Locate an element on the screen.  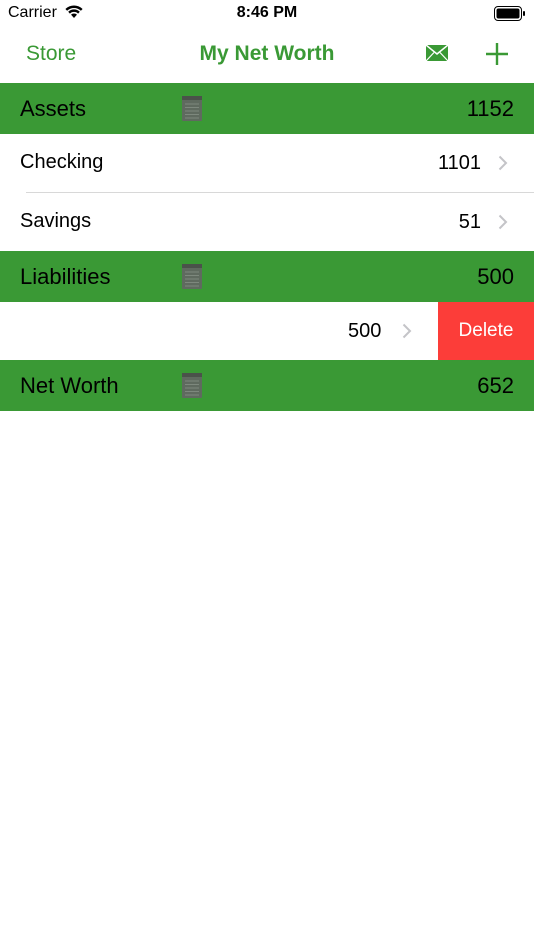
battery-icon is located at coordinates (510, 16).